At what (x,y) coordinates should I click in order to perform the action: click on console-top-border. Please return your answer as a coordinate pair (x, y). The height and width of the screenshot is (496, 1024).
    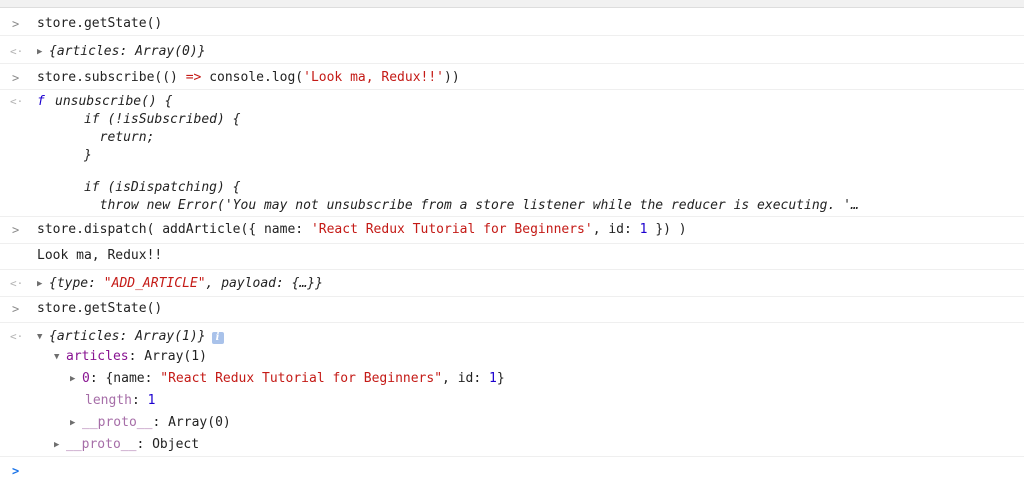
    Looking at the image, I should click on (512, 4).